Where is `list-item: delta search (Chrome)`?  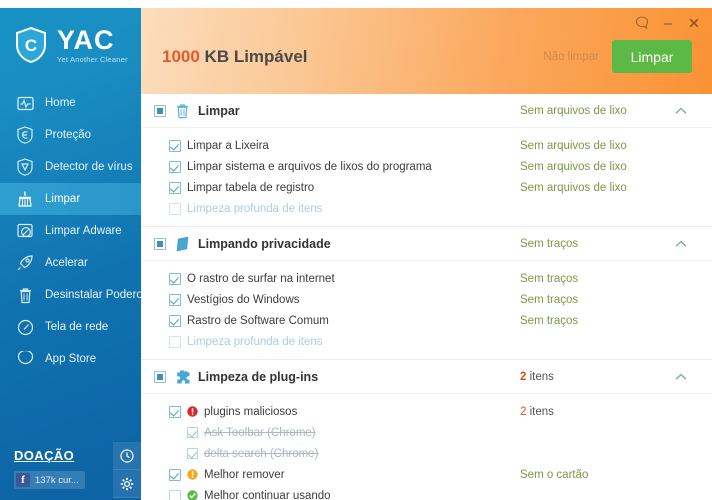
list-item: delta search (Chrome) is located at coordinates (426, 453).